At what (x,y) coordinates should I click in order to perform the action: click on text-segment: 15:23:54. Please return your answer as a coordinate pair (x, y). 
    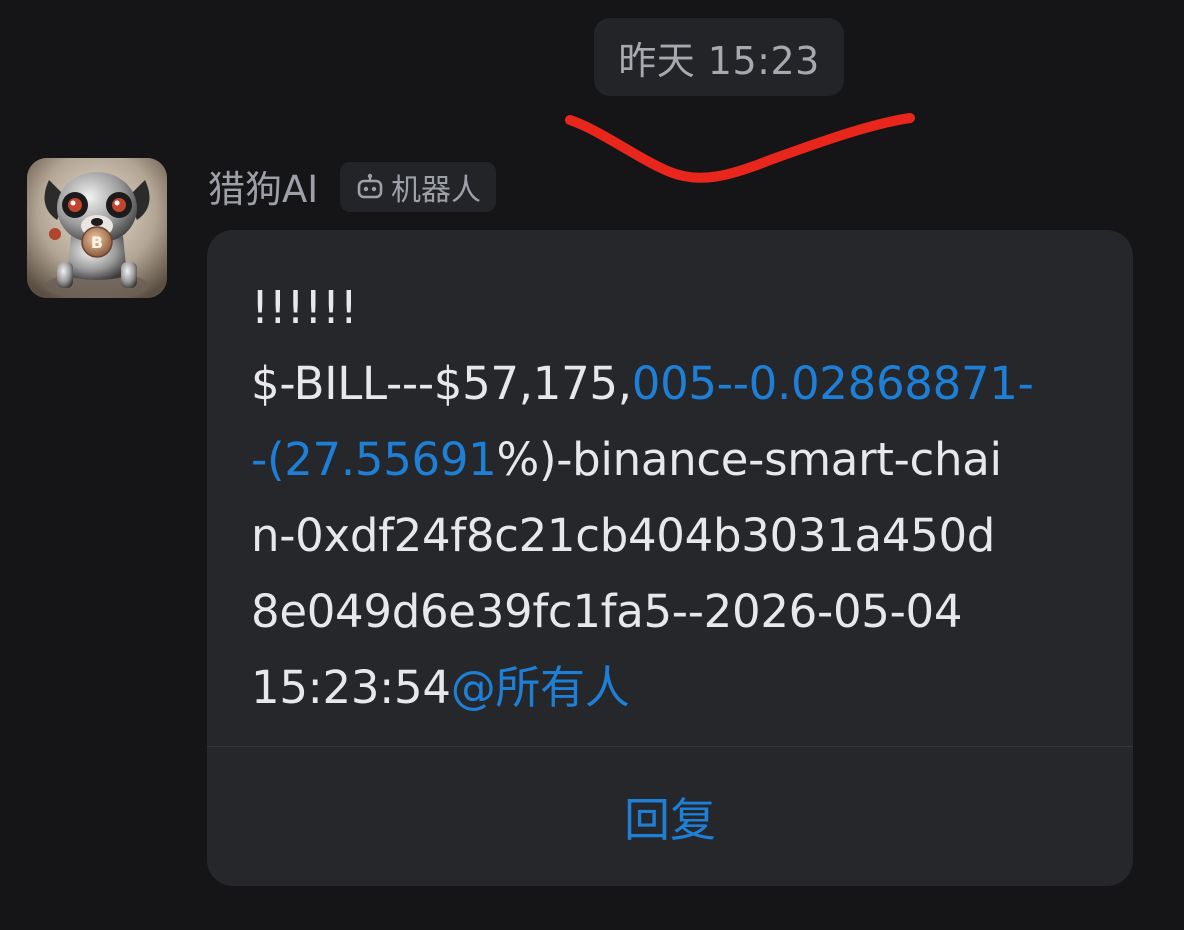
    Looking at the image, I should click on (351, 687).